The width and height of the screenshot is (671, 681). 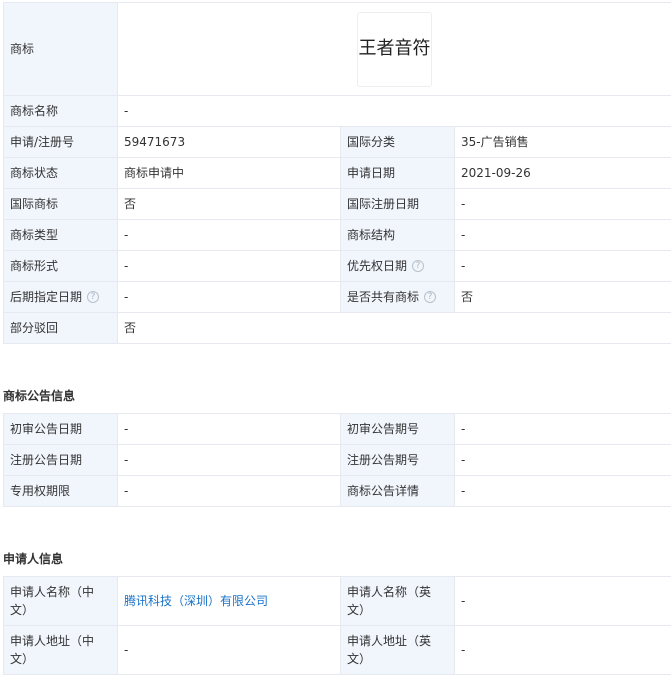 What do you see at coordinates (60, 142) in the screenshot?
I see `field-label: 申请/注册号` at bounding box center [60, 142].